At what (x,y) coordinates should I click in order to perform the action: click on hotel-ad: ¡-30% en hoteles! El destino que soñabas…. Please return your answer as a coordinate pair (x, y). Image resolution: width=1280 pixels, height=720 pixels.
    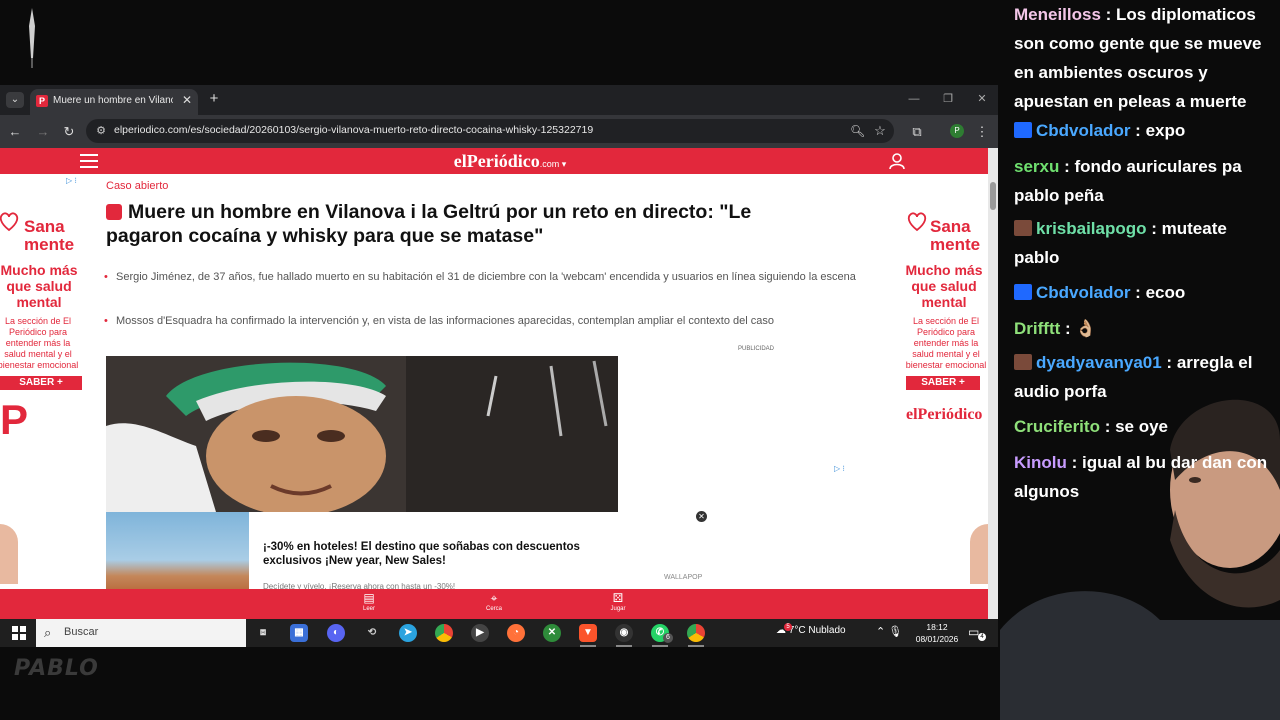
    Looking at the image, I should click on (362, 552).